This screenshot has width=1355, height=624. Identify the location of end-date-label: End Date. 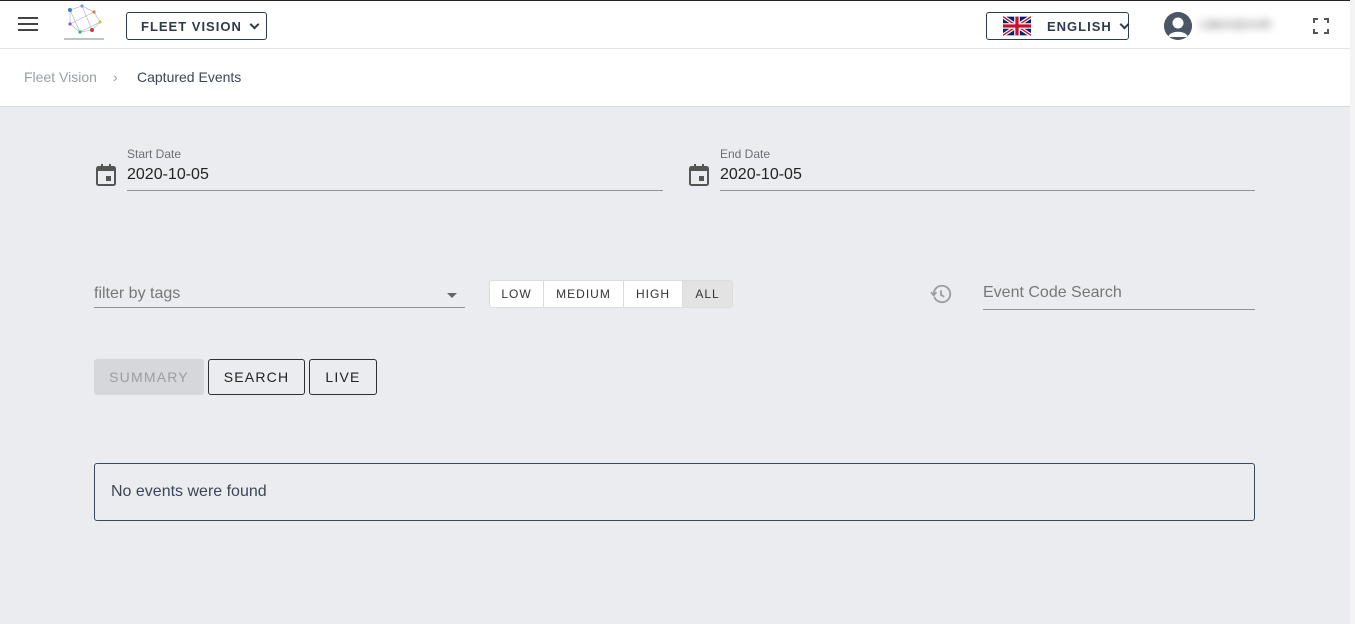
(745, 154).